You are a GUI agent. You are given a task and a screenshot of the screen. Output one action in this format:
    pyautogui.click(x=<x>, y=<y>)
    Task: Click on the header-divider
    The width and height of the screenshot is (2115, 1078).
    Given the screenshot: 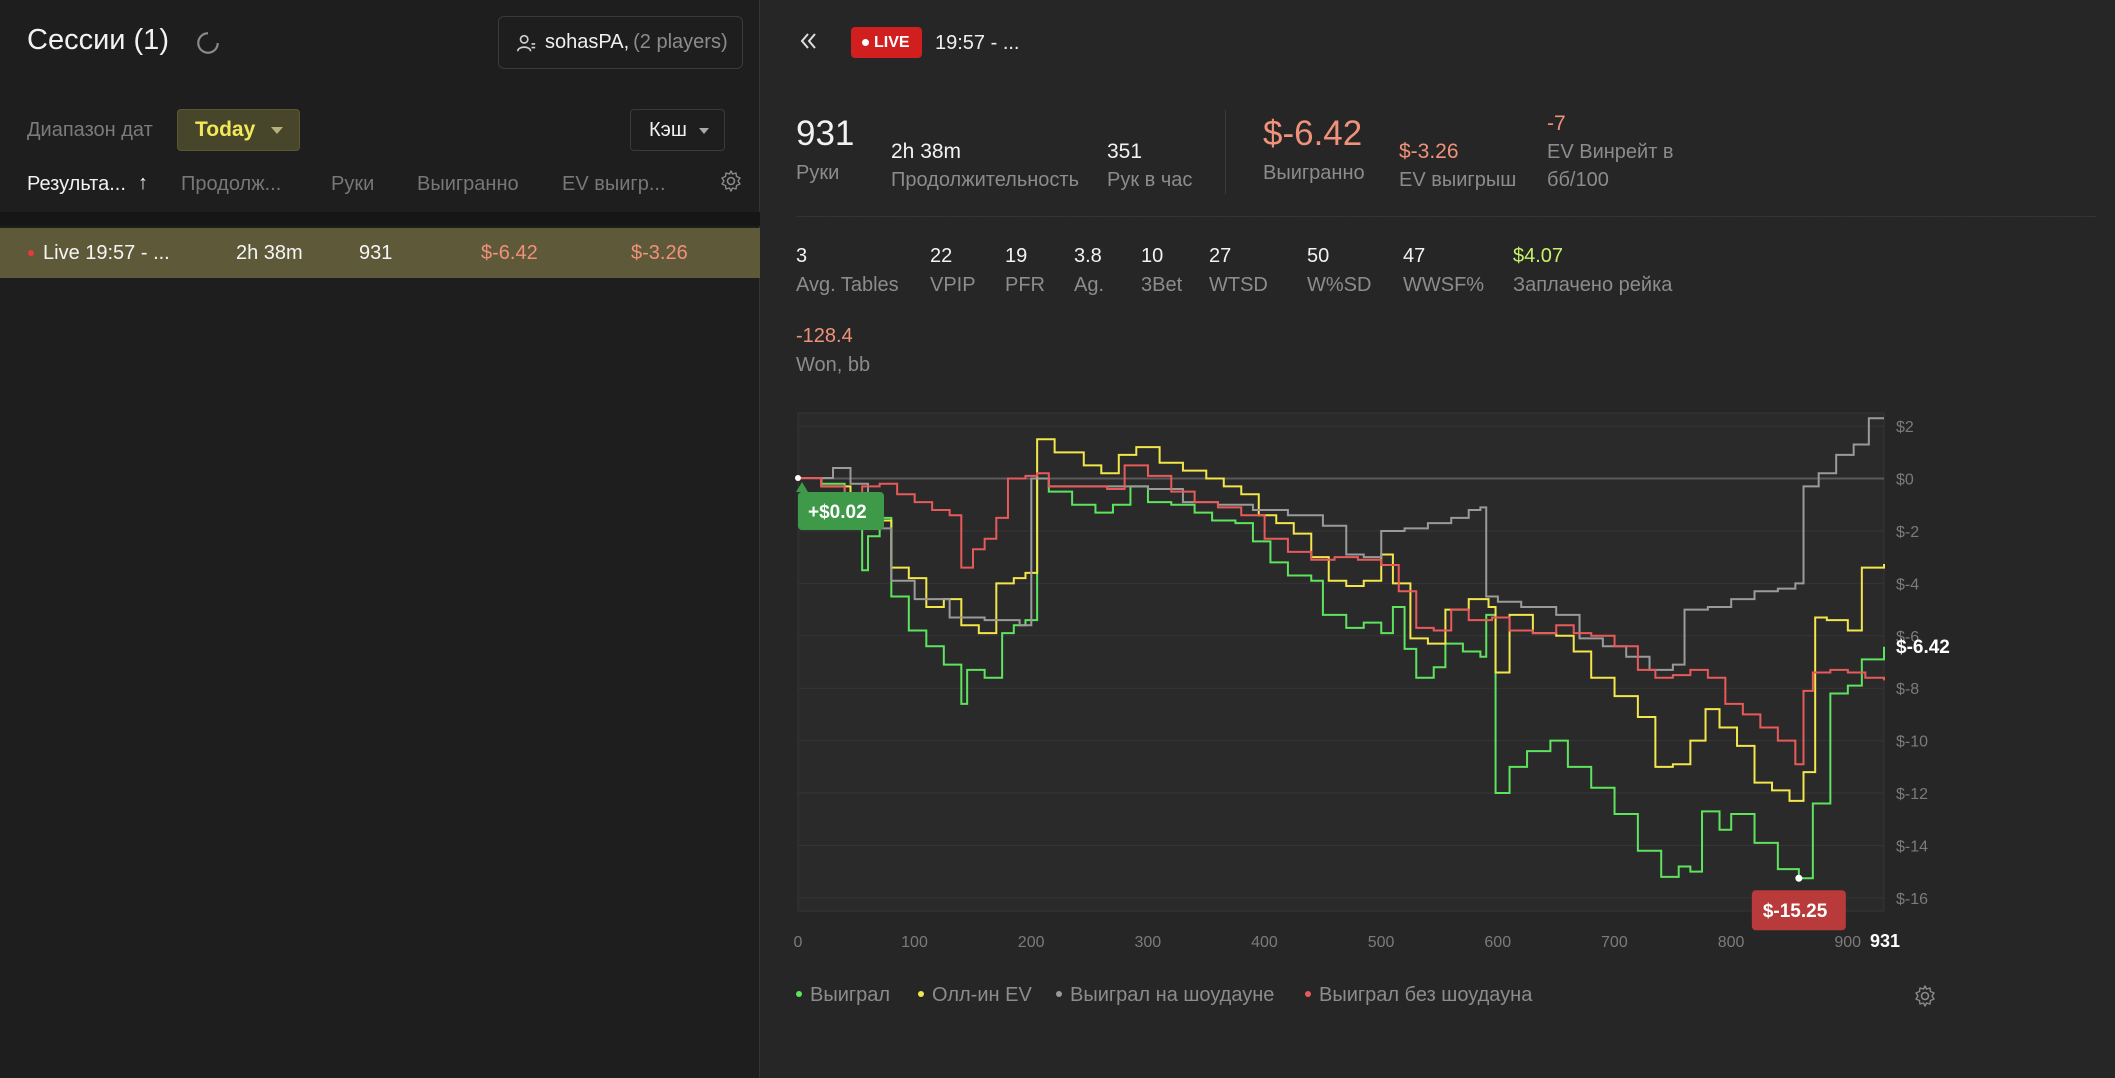 What is the action you would take?
    pyautogui.click(x=380, y=219)
    